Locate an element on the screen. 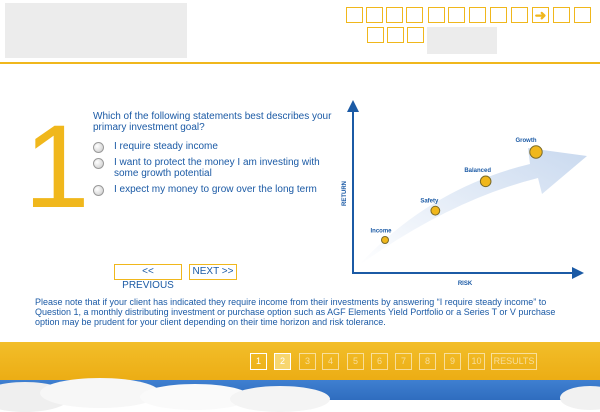 The height and width of the screenshot is (412, 600). header-nav-placeholder is located at coordinates (462, 40).